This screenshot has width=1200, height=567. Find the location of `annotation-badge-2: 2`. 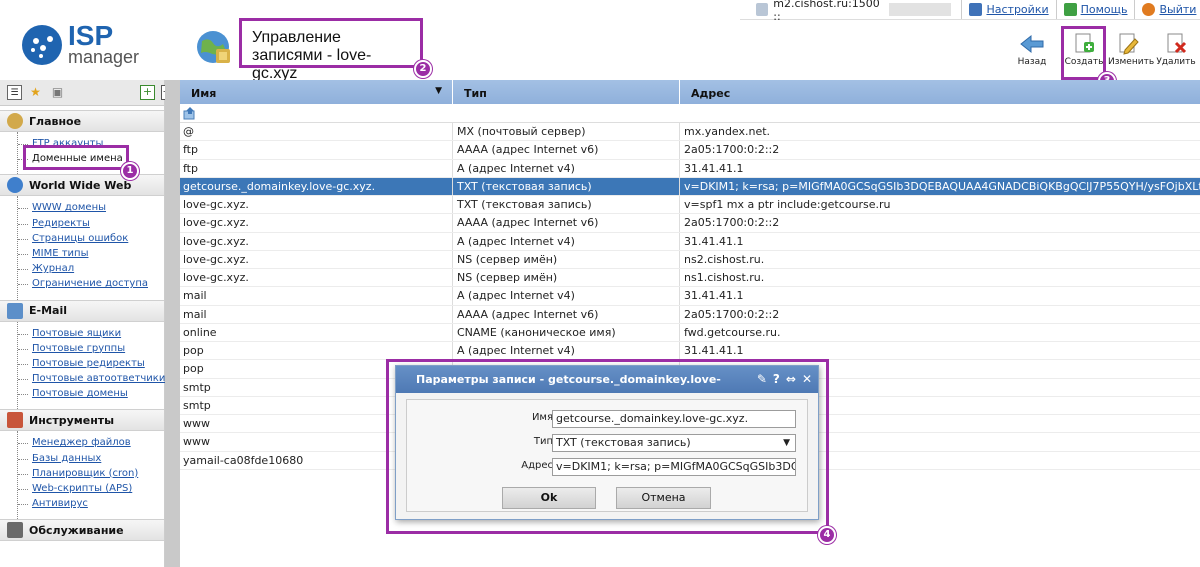

annotation-badge-2: 2 is located at coordinates (423, 69).